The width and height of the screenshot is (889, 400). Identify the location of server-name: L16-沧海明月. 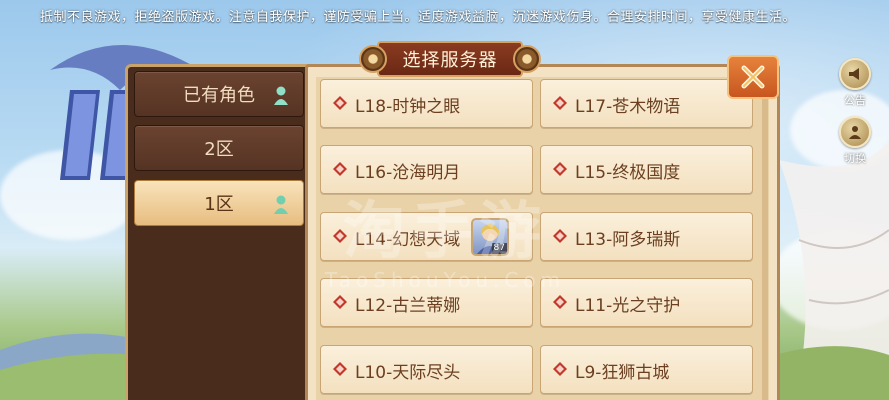
(408, 173).